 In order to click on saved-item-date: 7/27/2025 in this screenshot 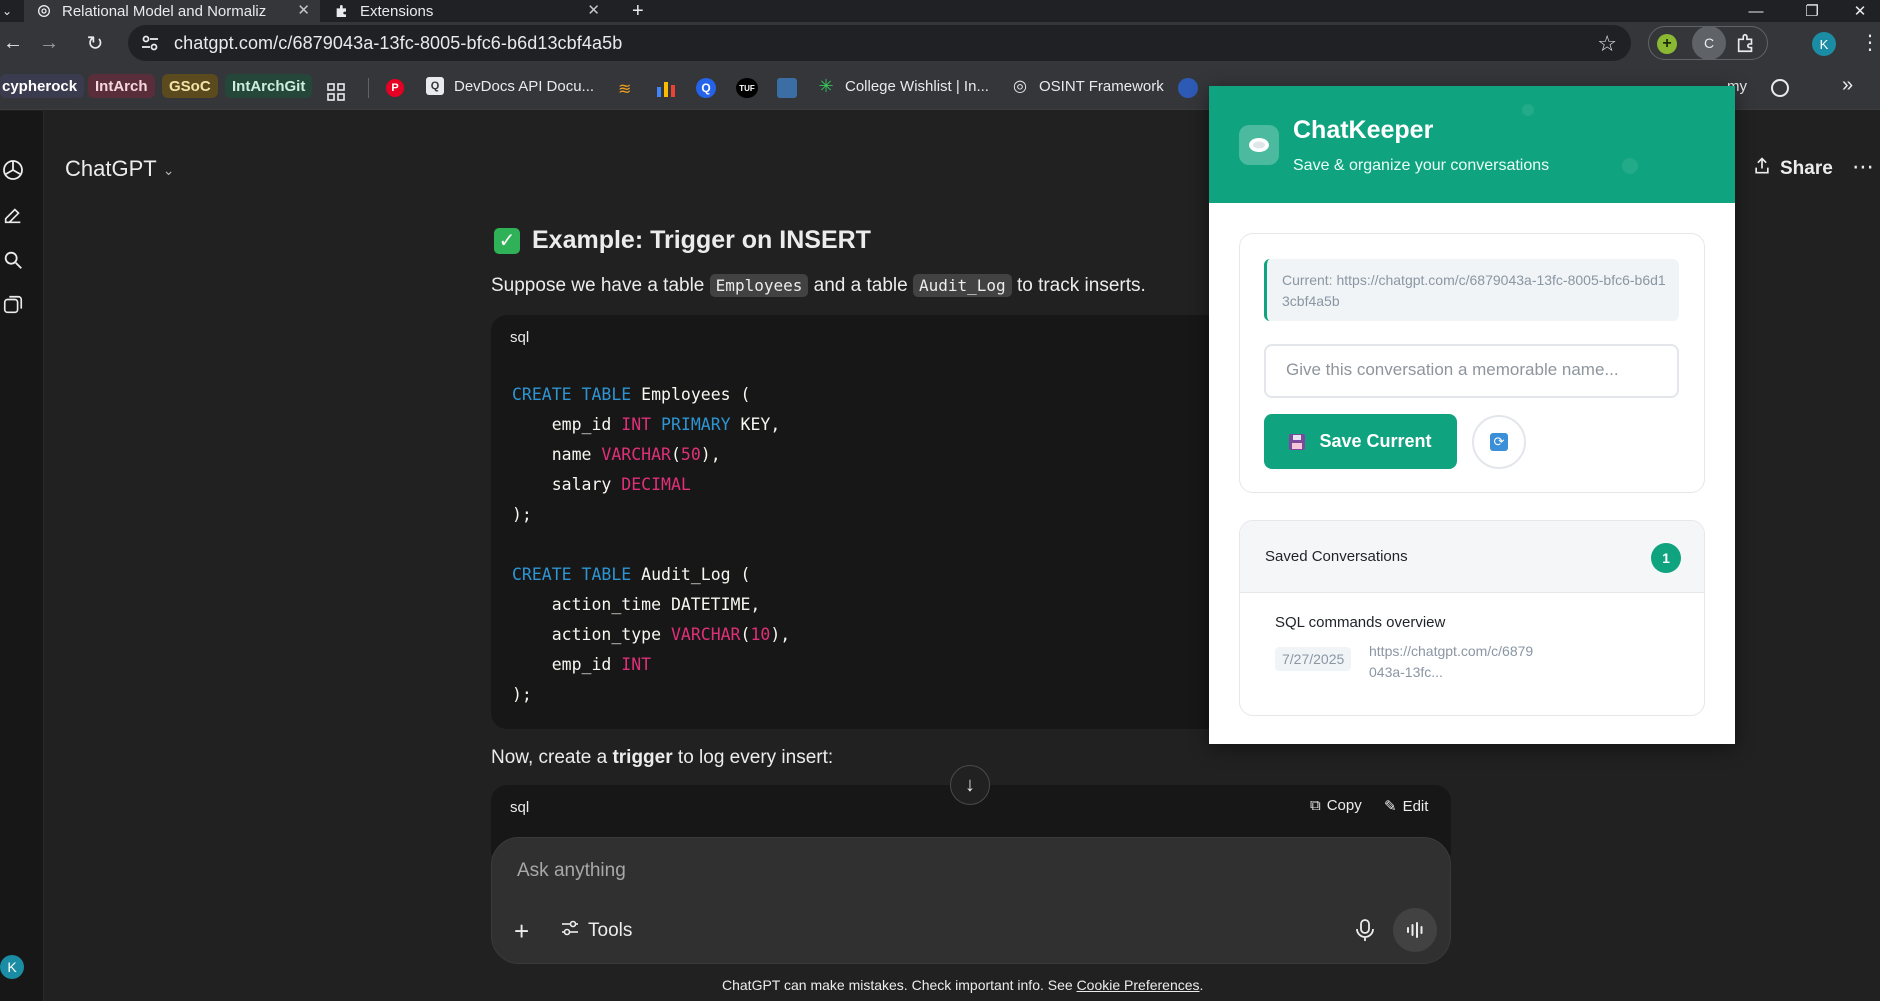, I will do `click(1313, 659)`.